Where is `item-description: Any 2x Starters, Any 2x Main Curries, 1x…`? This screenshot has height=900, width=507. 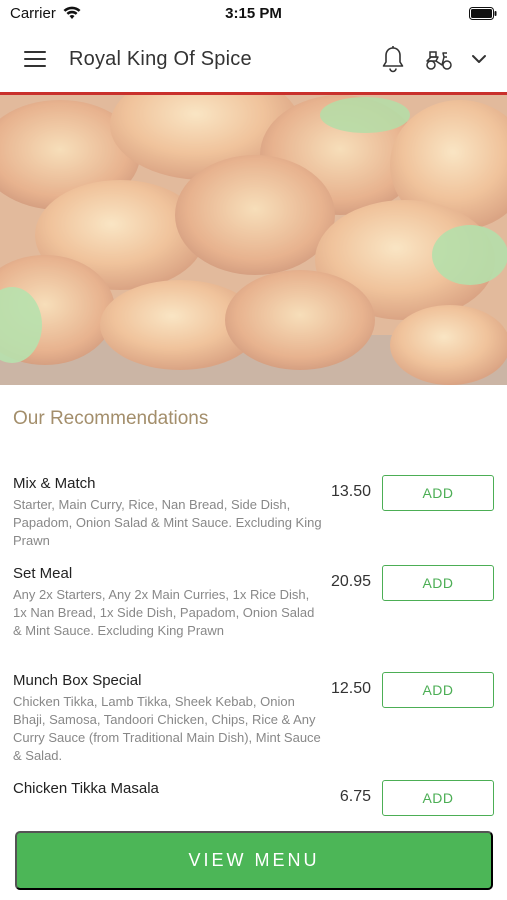 item-description: Any 2x Starters, Any 2x Main Curries, 1x… is located at coordinates (164, 612).